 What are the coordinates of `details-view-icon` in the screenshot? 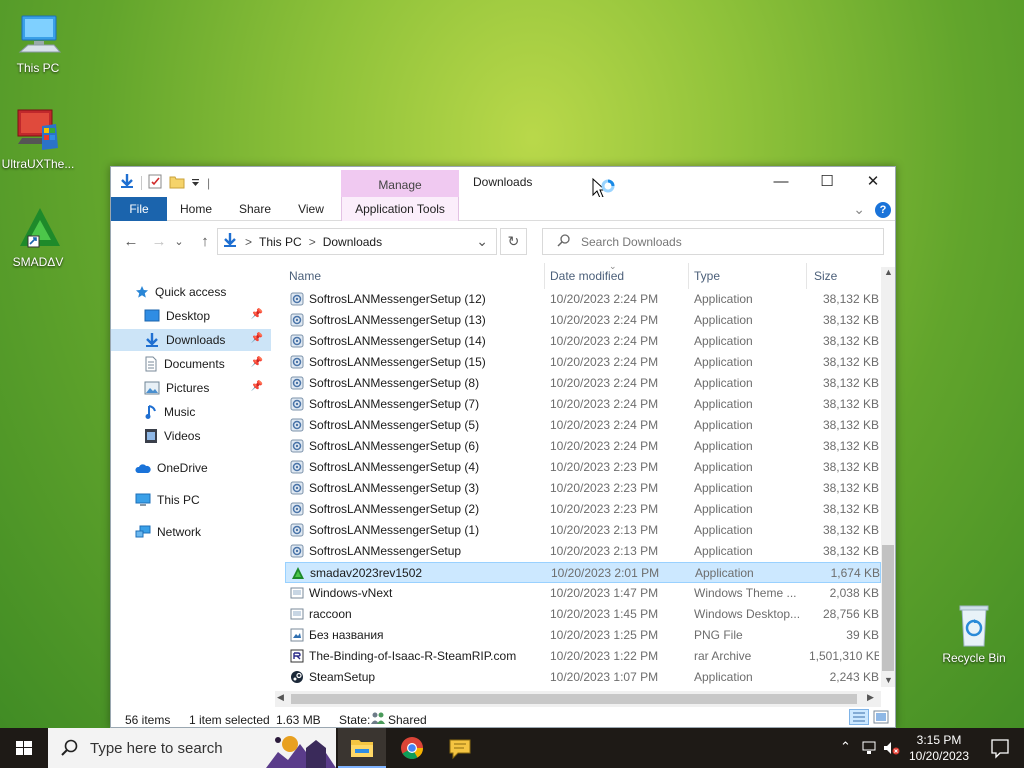 It's located at (859, 718).